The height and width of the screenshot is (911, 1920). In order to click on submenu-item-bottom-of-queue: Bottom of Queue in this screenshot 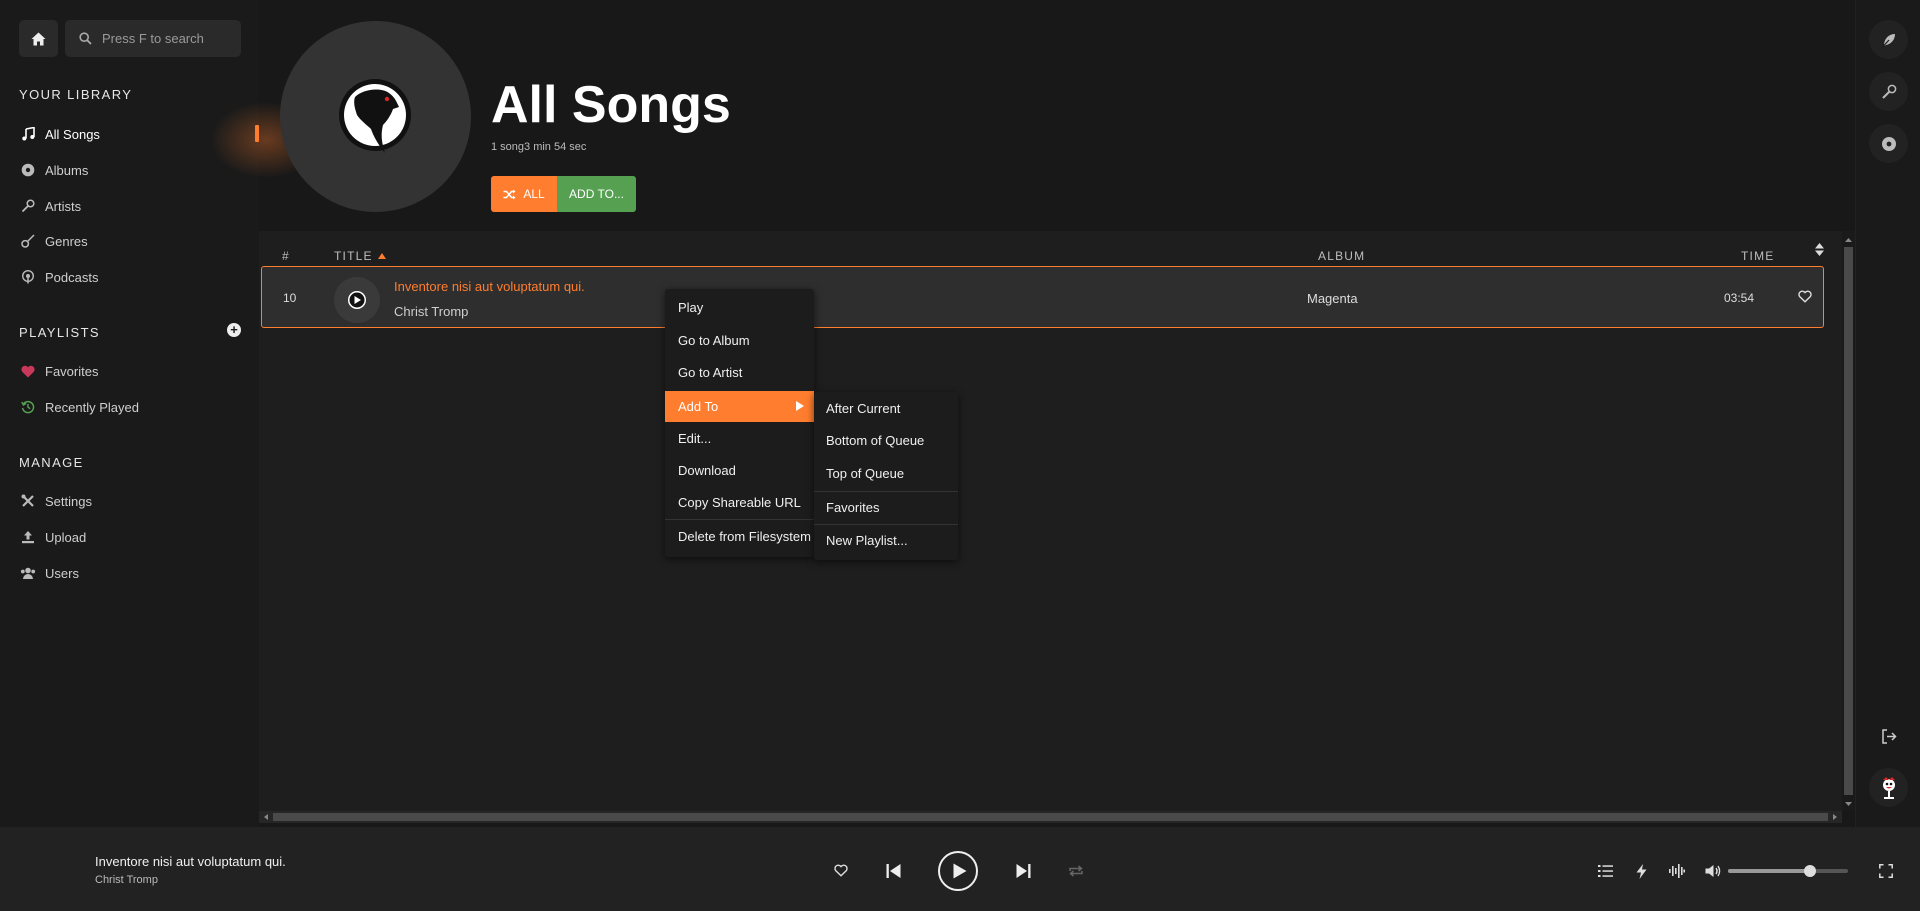, I will do `click(886, 440)`.